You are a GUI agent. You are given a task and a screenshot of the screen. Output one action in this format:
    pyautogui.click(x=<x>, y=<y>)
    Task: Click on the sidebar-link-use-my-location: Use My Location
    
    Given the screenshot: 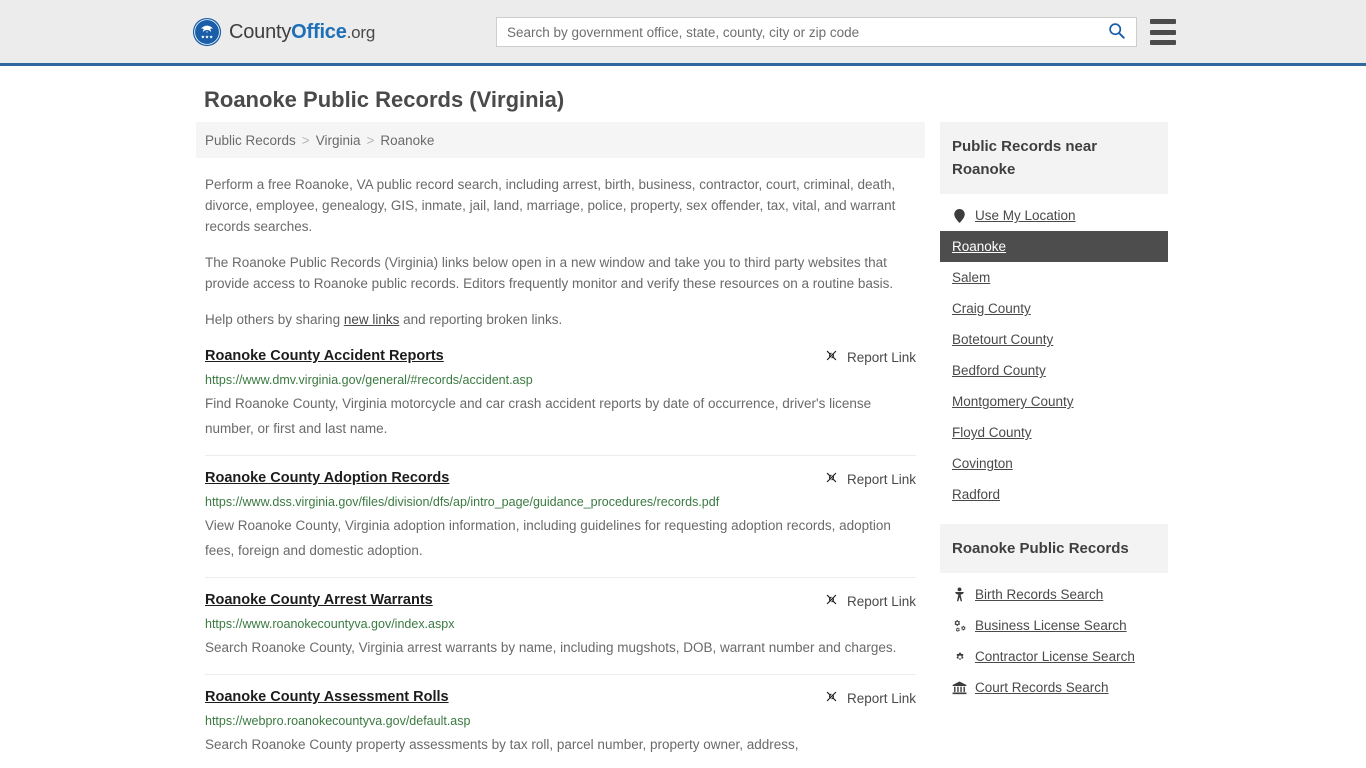 What is the action you would take?
    pyautogui.click(x=1054, y=215)
    